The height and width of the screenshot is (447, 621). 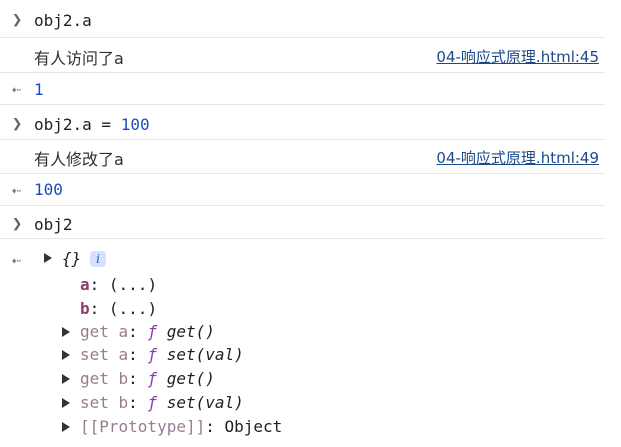 I want to click on command-expression: obj2.a, so click(x=63, y=124).